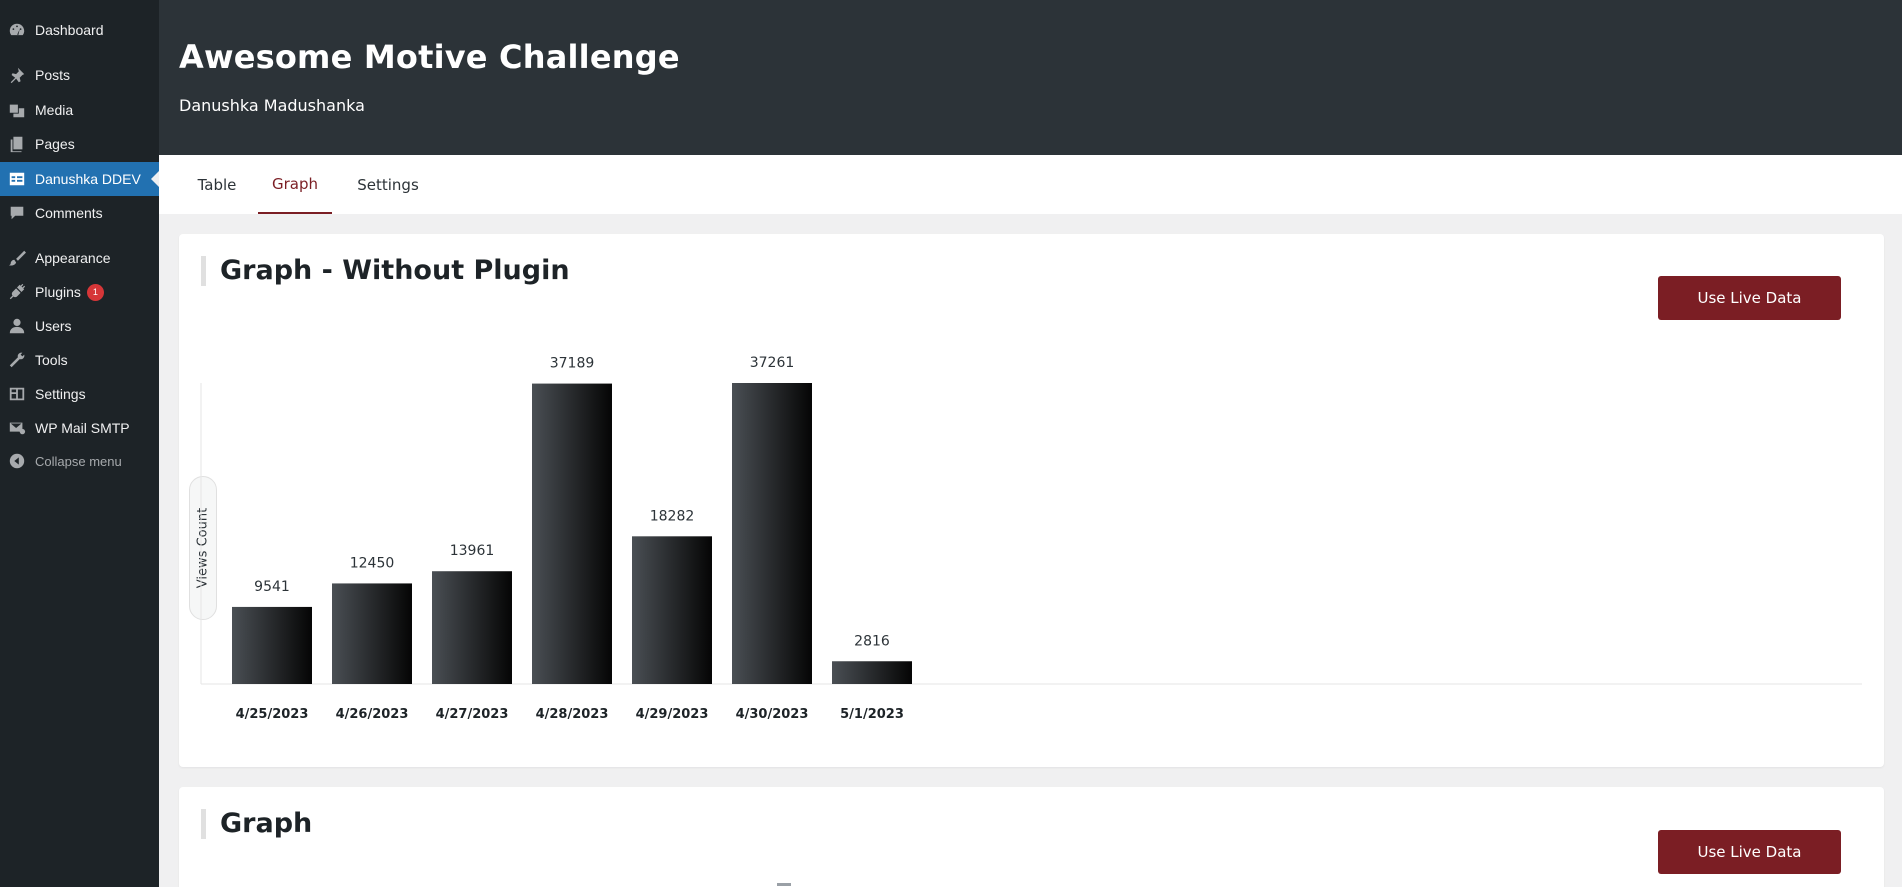 The image size is (1902, 887). I want to click on sidebar-item-label: Comments, so click(69, 213).